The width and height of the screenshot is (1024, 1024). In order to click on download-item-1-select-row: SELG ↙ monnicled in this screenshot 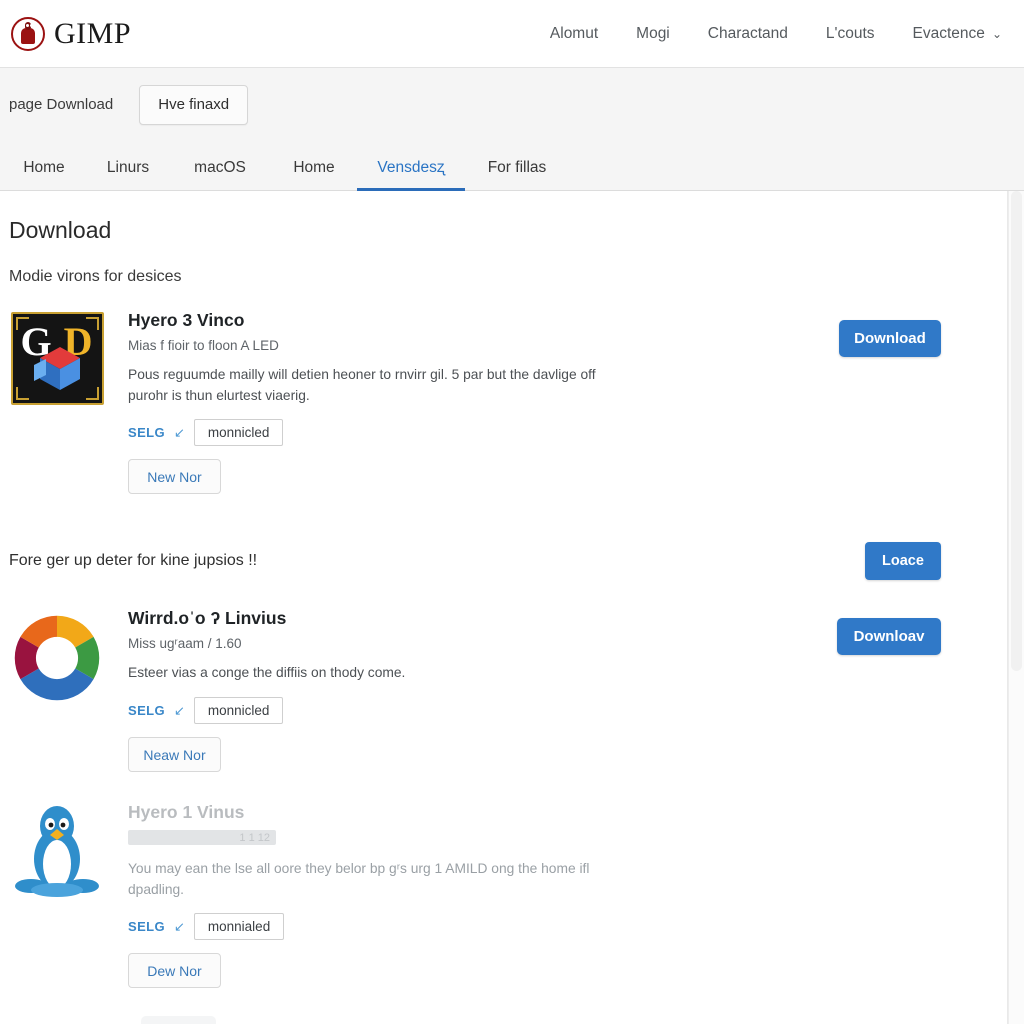, I will do `click(567, 711)`.